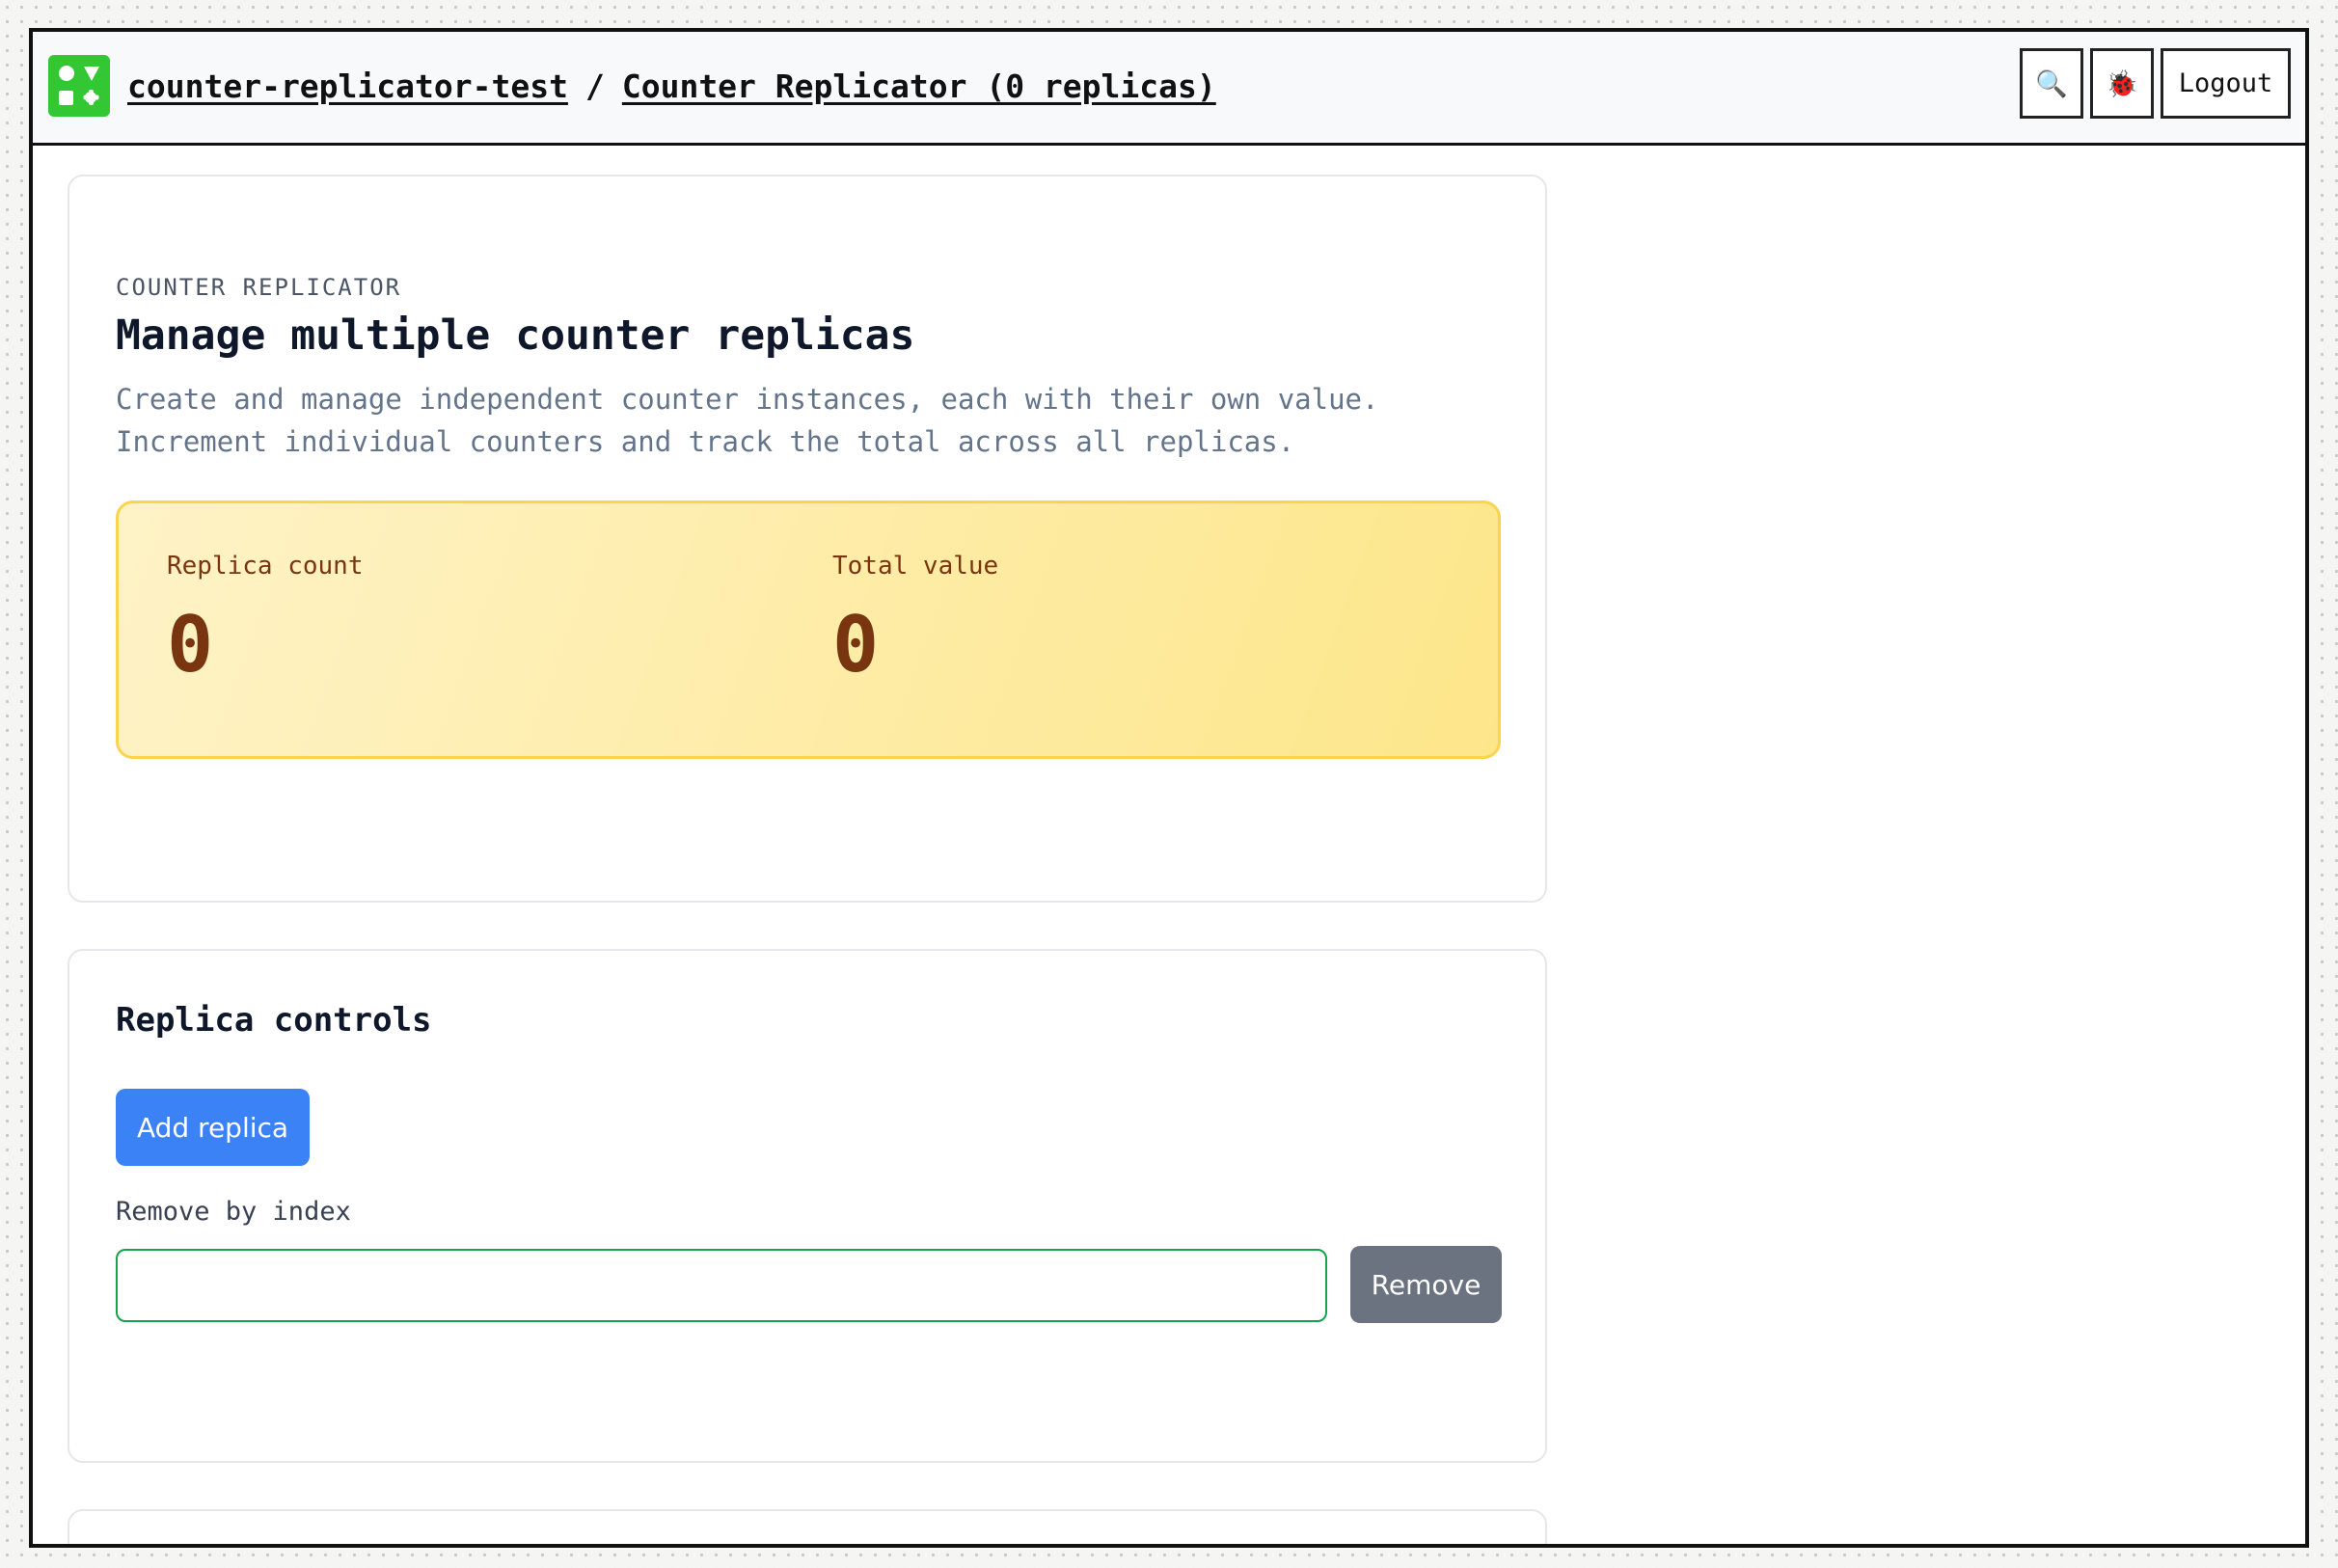 The width and height of the screenshot is (2338, 1568). What do you see at coordinates (265, 566) in the screenshot?
I see `replica-count-label: Replica count` at bounding box center [265, 566].